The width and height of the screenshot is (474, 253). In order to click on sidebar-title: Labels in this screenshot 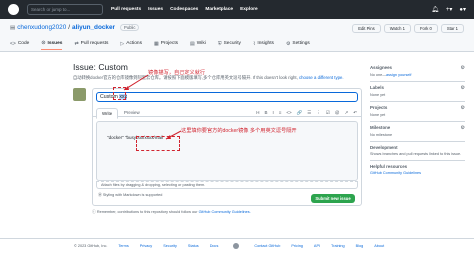, I will do `click(377, 87)`.